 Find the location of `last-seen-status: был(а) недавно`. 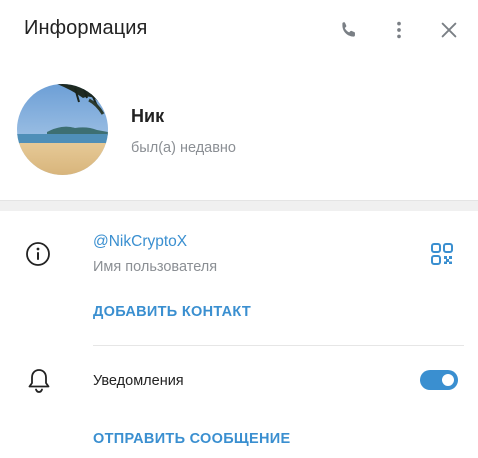

last-seen-status: был(а) недавно is located at coordinates (183, 148).